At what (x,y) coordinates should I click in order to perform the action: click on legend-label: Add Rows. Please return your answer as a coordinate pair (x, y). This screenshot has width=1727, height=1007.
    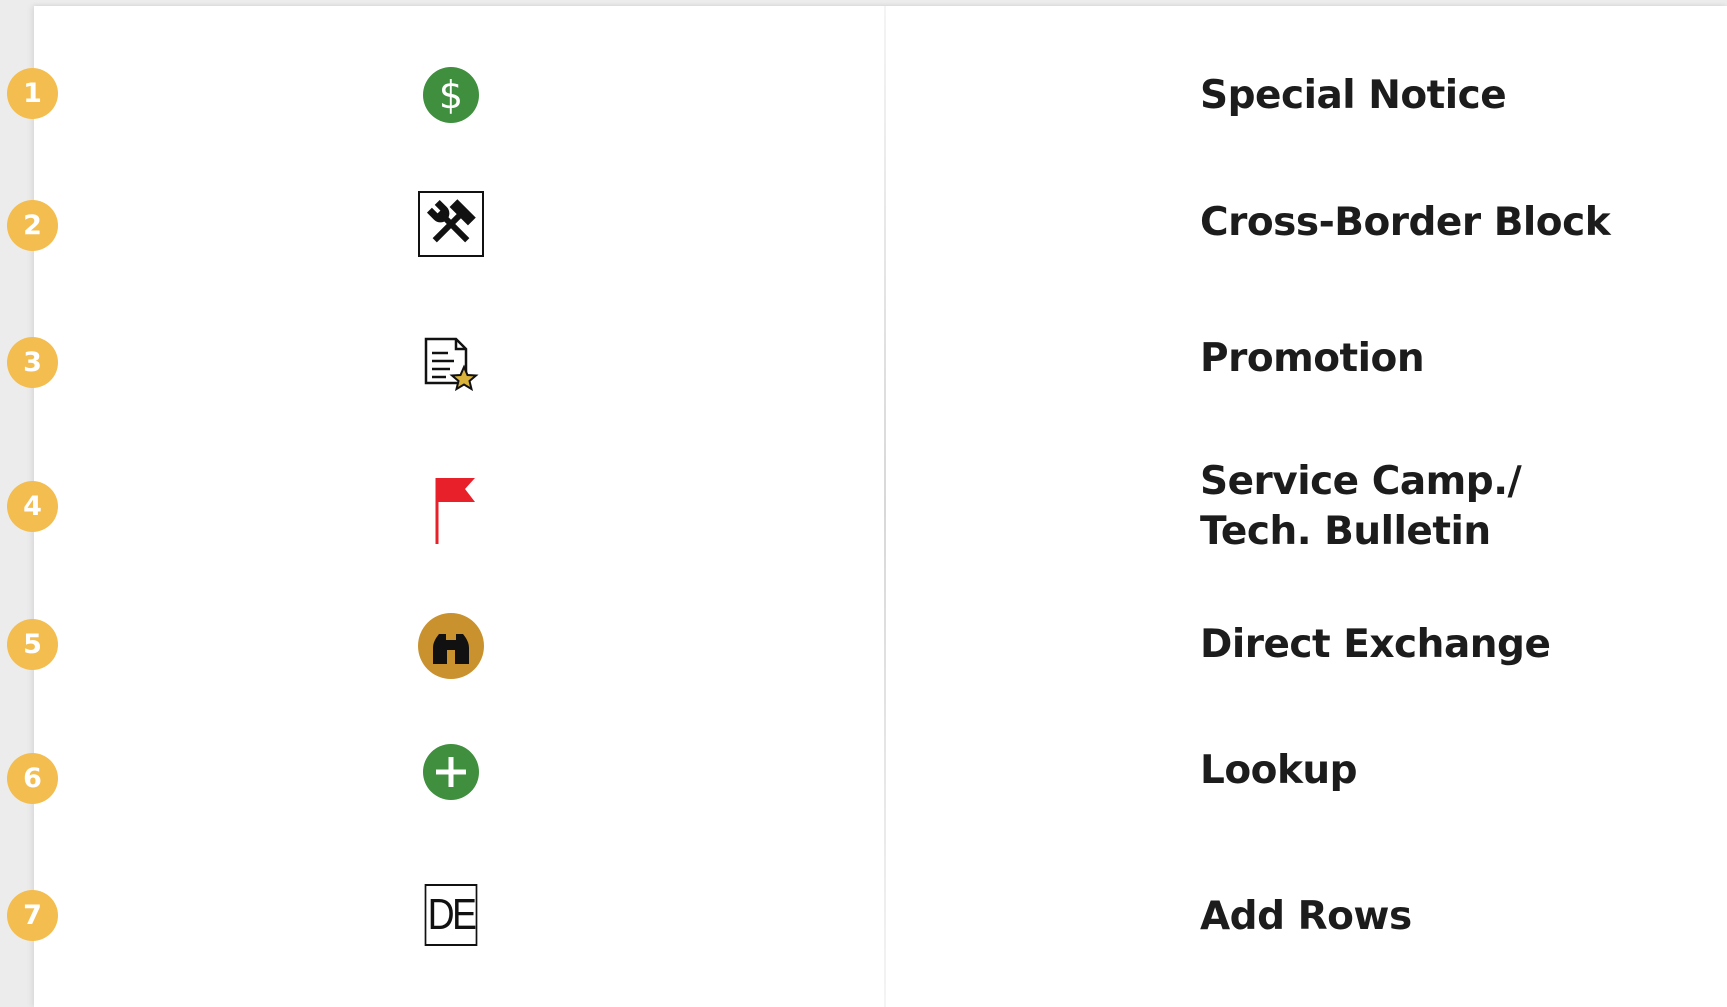
    Looking at the image, I should click on (1306, 916).